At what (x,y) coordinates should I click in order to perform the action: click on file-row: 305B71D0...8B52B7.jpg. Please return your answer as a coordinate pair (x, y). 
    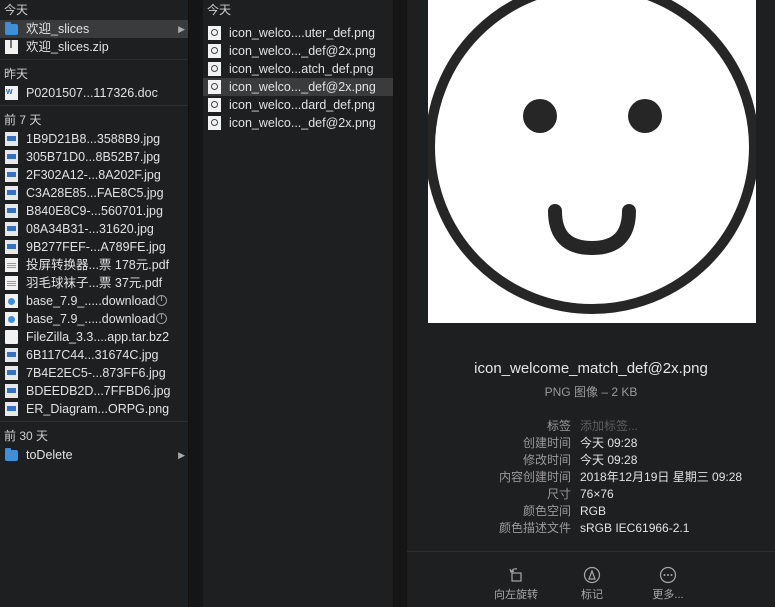
    Looking at the image, I should click on (94, 157).